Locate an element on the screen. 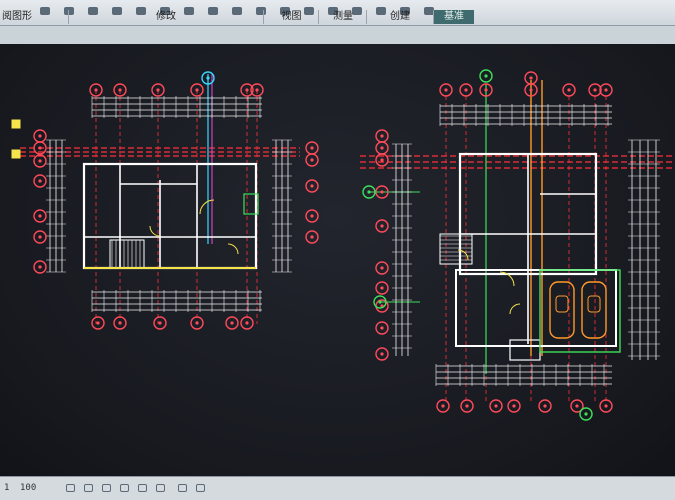 The height and width of the screenshot is (500, 675). show-crop-icon is located at coordinates (160, 488).